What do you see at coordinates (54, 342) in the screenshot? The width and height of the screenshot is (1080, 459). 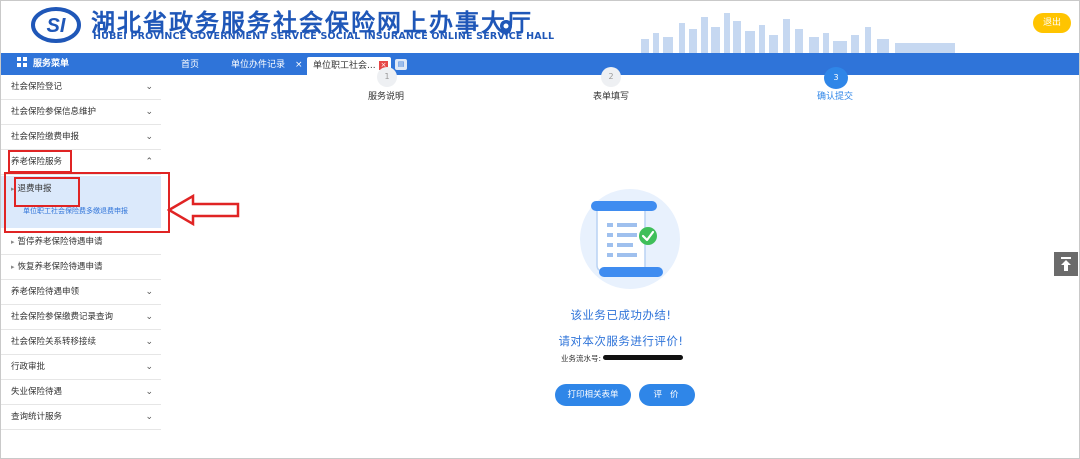 I see `sidebar-item-label: 社会保险关系转移接续` at bounding box center [54, 342].